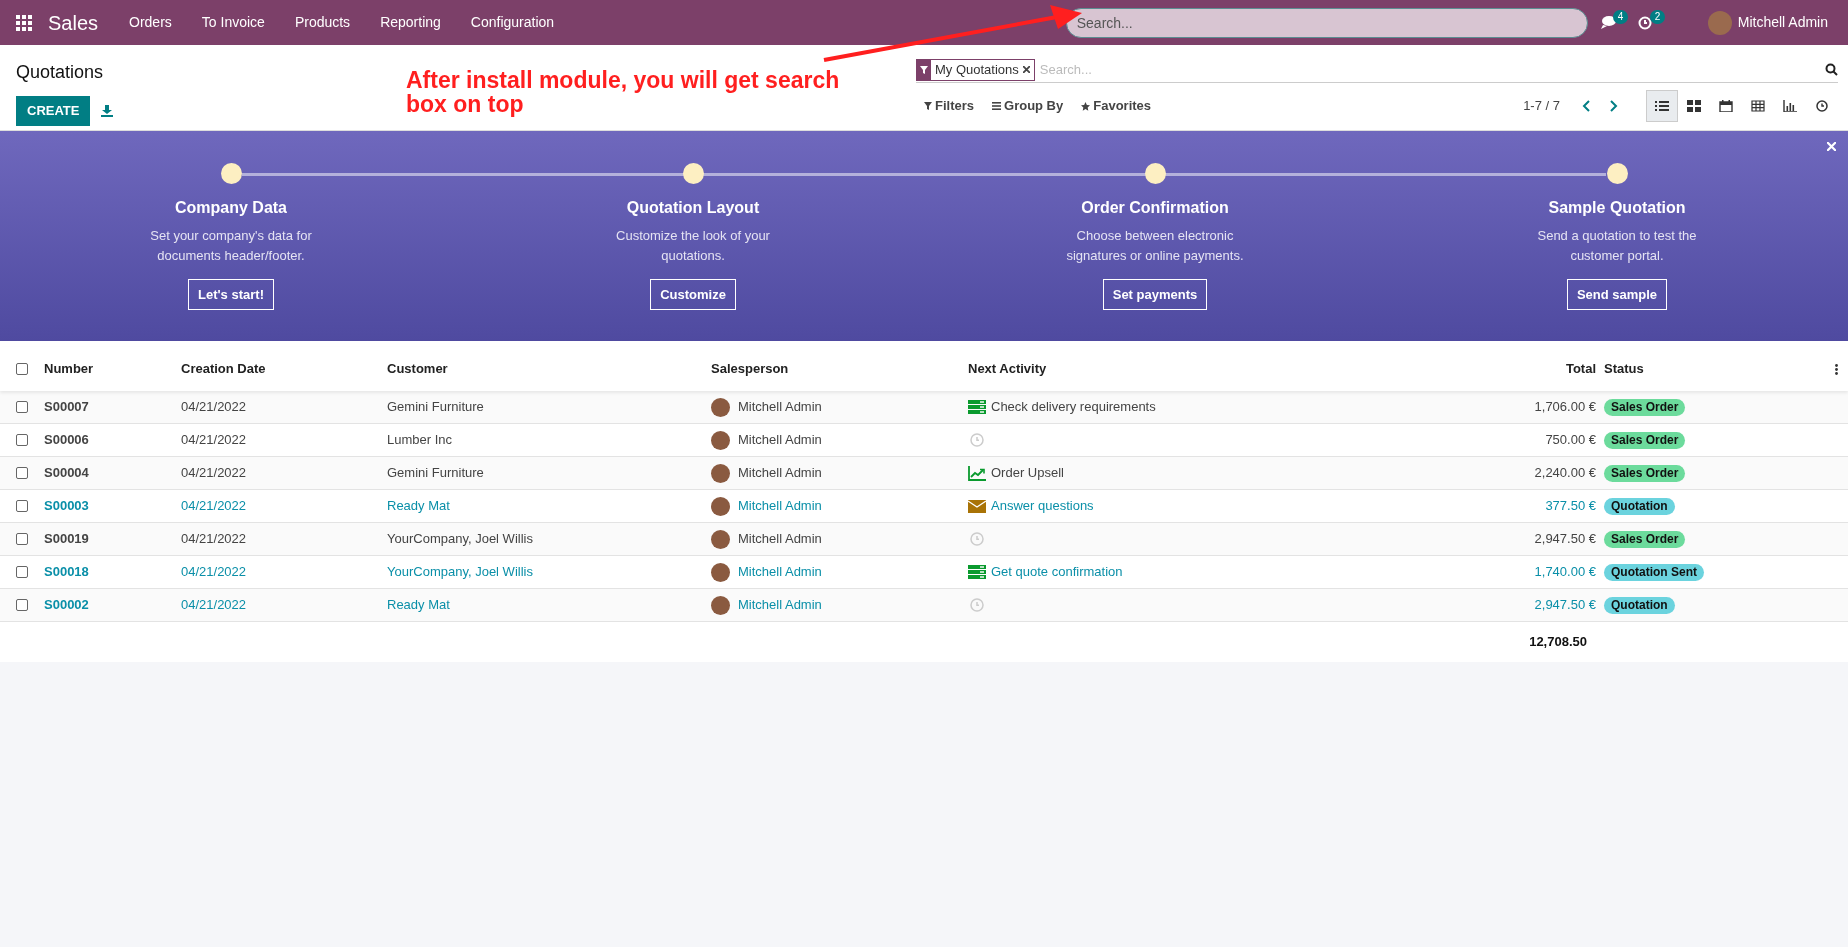 This screenshot has width=1848, height=947. Describe the element at coordinates (1831, 69) in the screenshot. I see `search-icon` at that location.